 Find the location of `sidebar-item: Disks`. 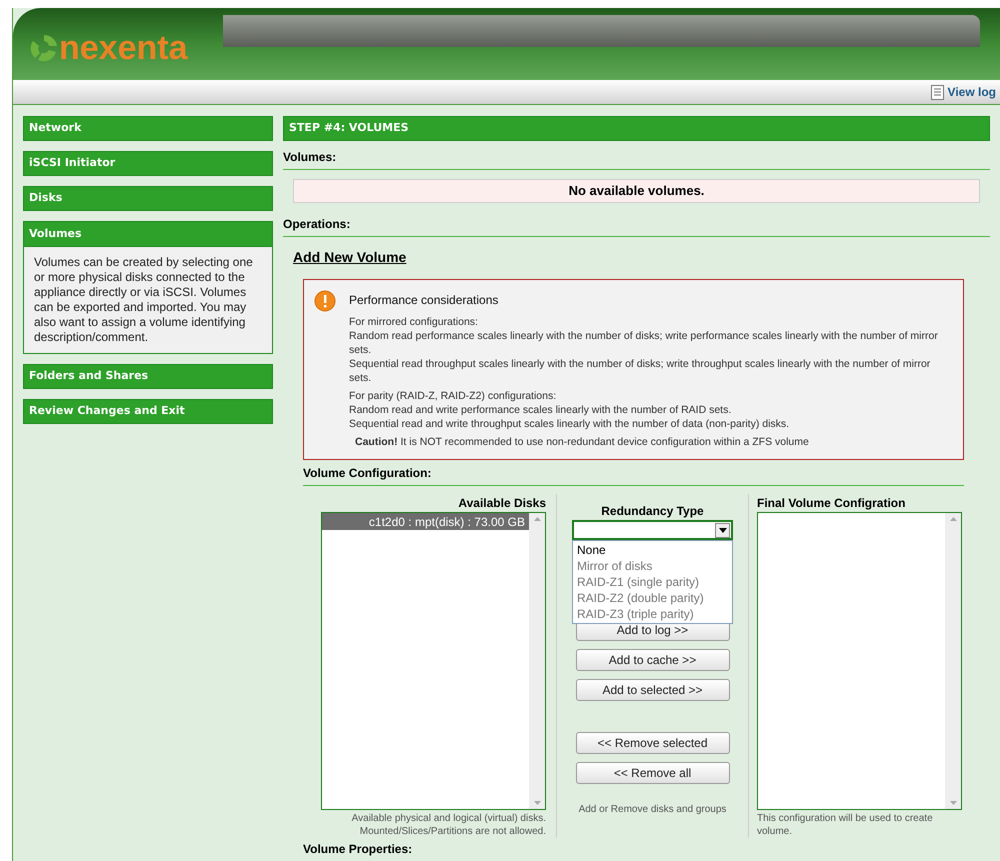

sidebar-item: Disks is located at coordinates (148, 198).